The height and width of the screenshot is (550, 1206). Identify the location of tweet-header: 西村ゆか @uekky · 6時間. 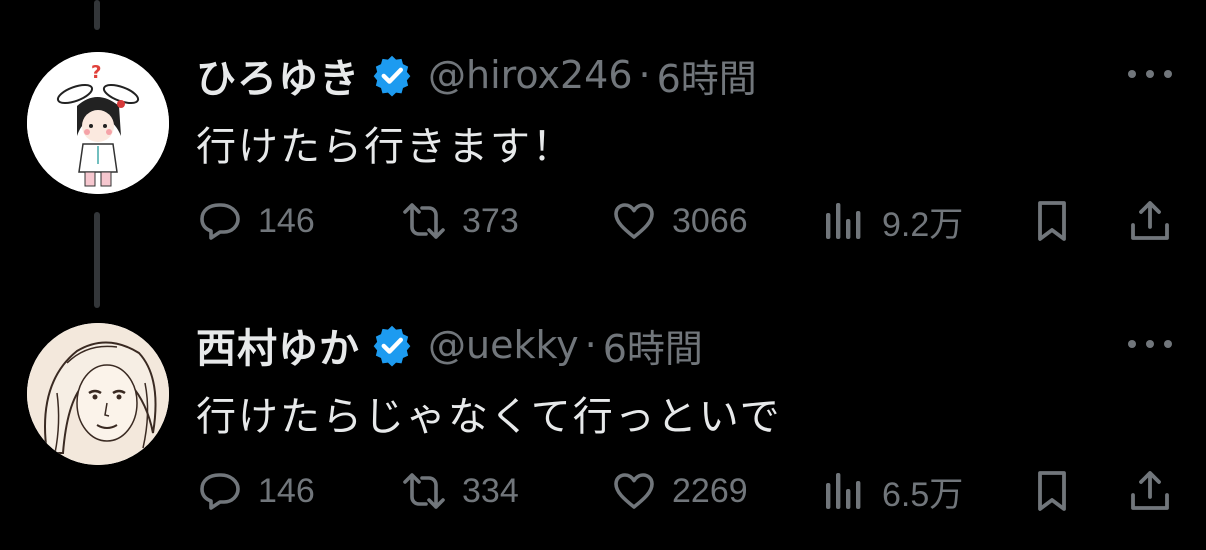
(449, 345).